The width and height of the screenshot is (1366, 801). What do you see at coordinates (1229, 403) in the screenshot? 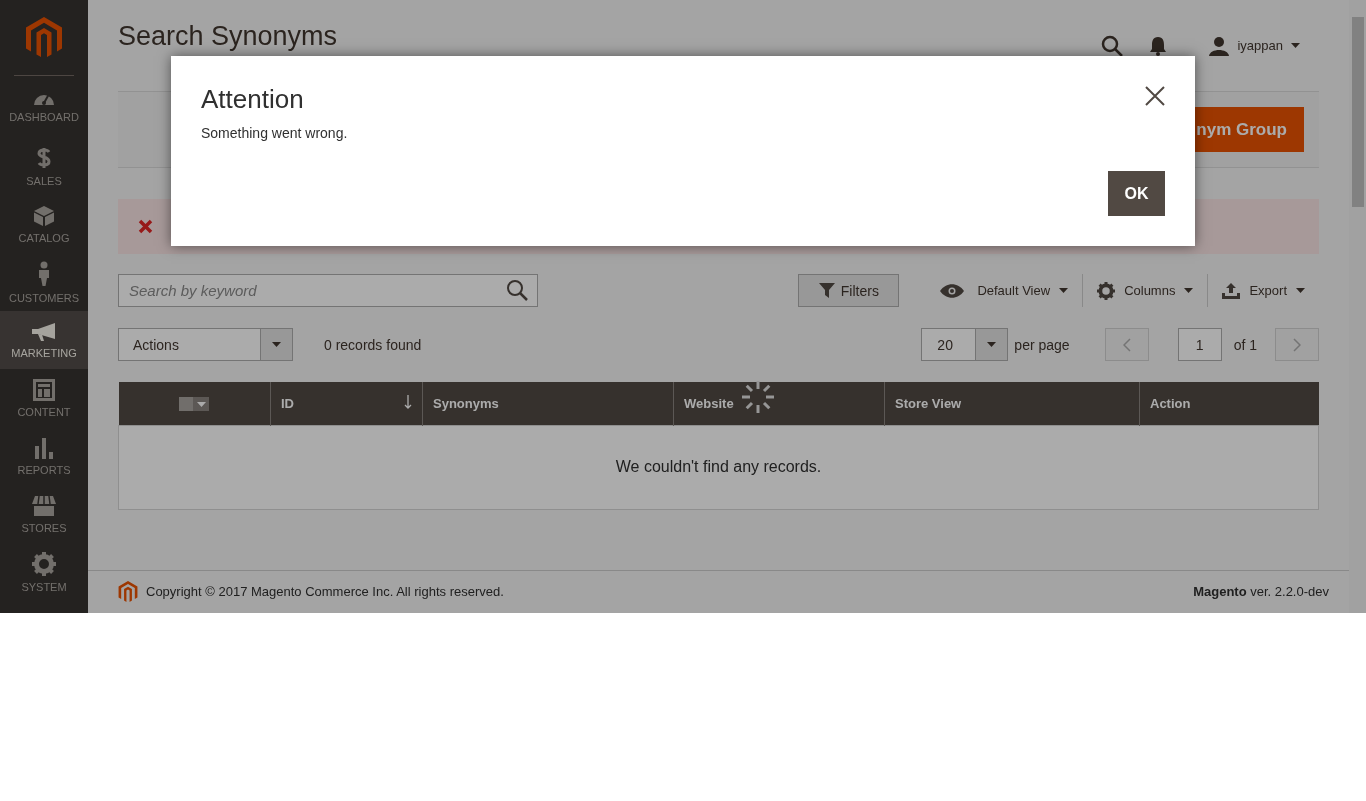
I see `column-header: Action` at bounding box center [1229, 403].